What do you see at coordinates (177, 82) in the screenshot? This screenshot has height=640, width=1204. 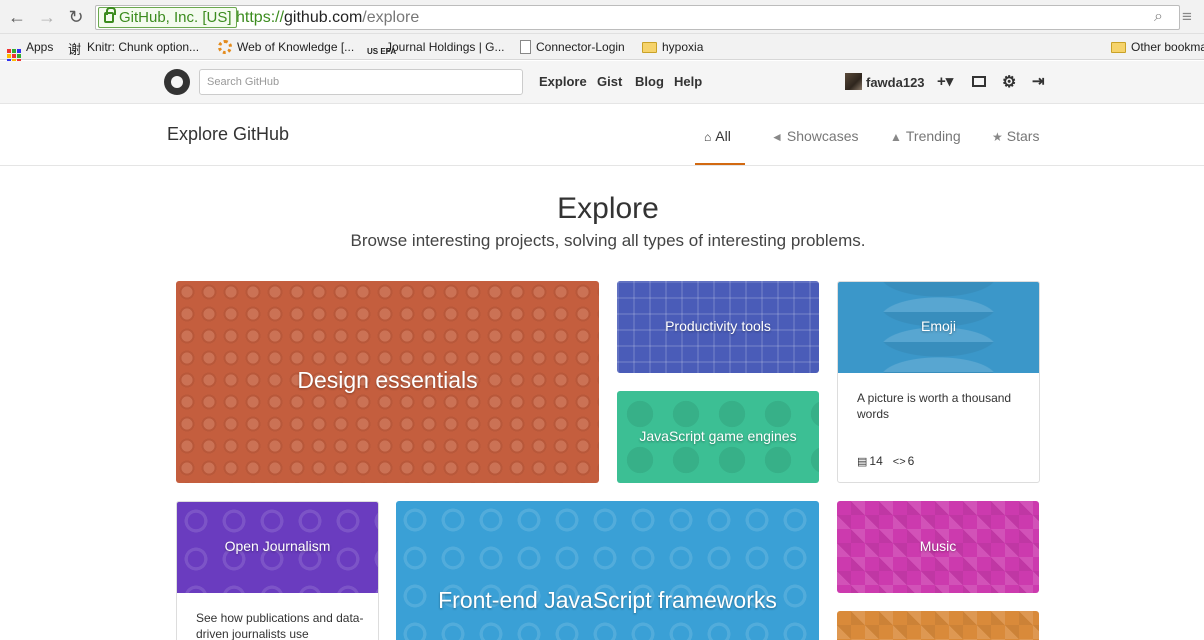 I see `github-octocat-logo-icon` at bounding box center [177, 82].